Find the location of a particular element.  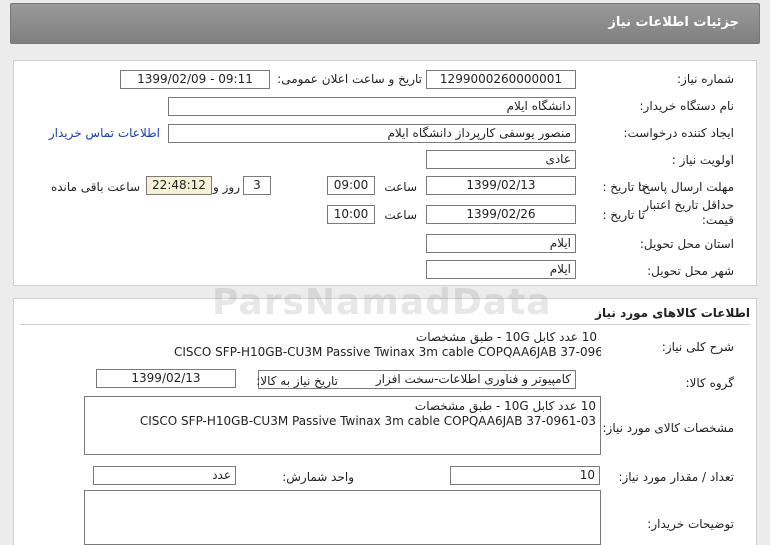

buyer-notes-field is located at coordinates (342, 517).